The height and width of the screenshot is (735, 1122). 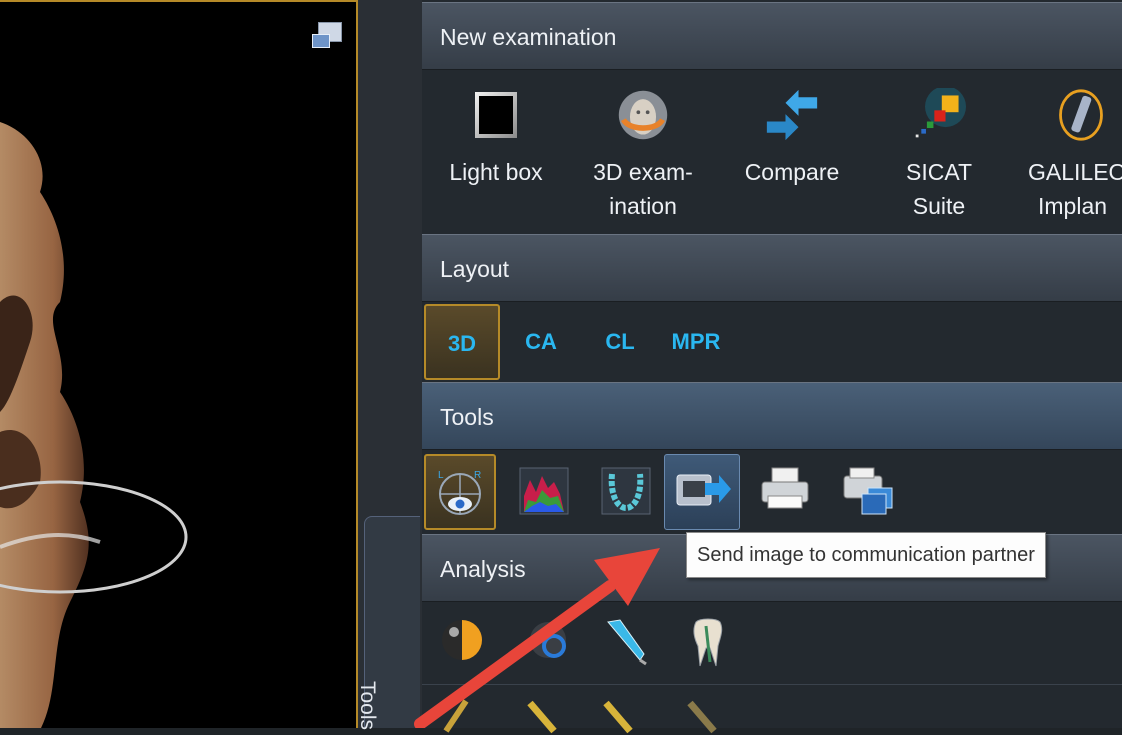 I want to click on light-box-button: Light box, so click(x=496, y=150).